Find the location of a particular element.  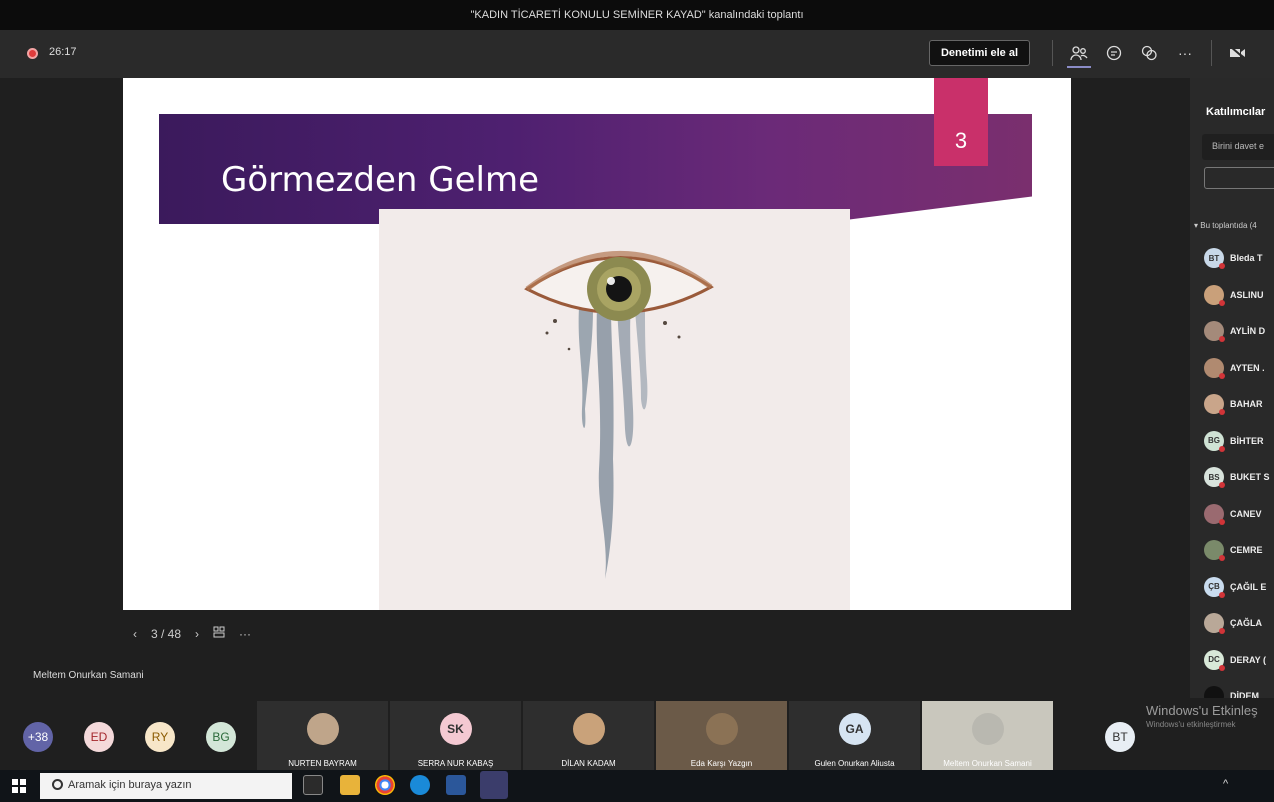

participant-name: CANEV is located at coordinates (1246, 513).